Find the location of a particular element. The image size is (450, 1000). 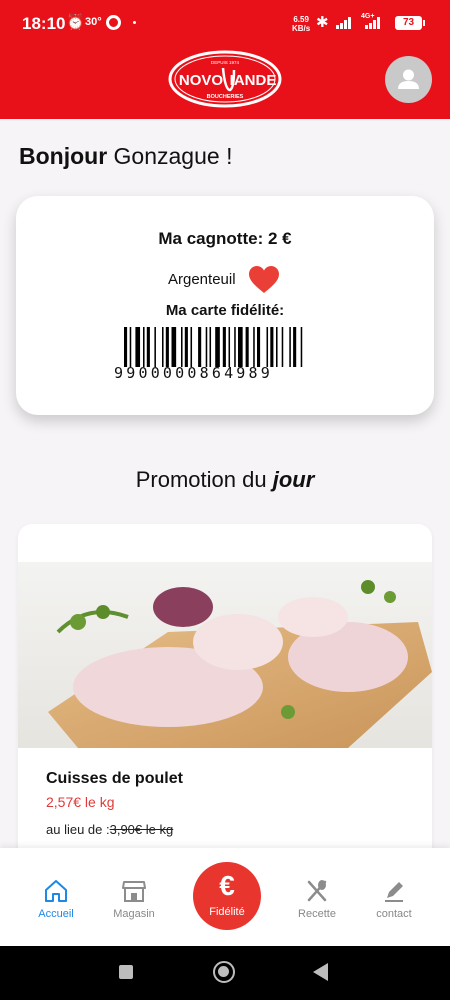

alarm-icon: ⏰ is located at coordinates (75, 22).